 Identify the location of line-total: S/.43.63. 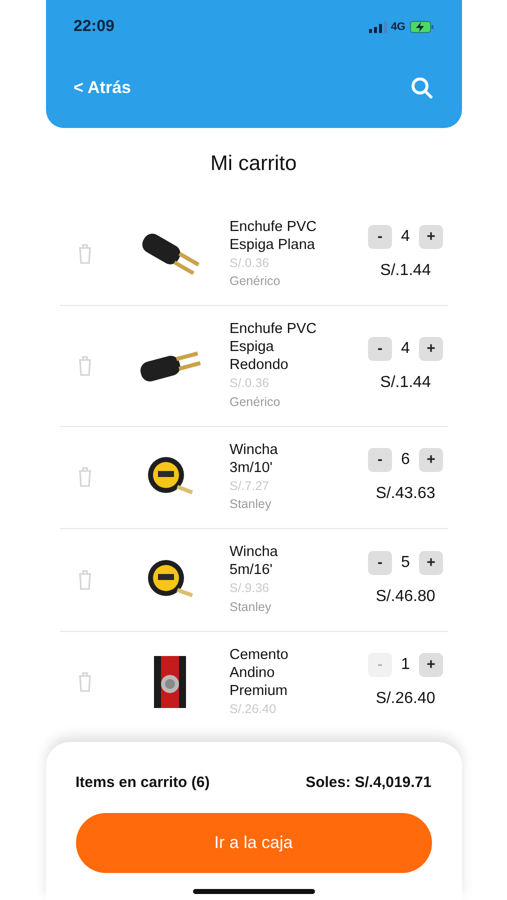
(406, 494).